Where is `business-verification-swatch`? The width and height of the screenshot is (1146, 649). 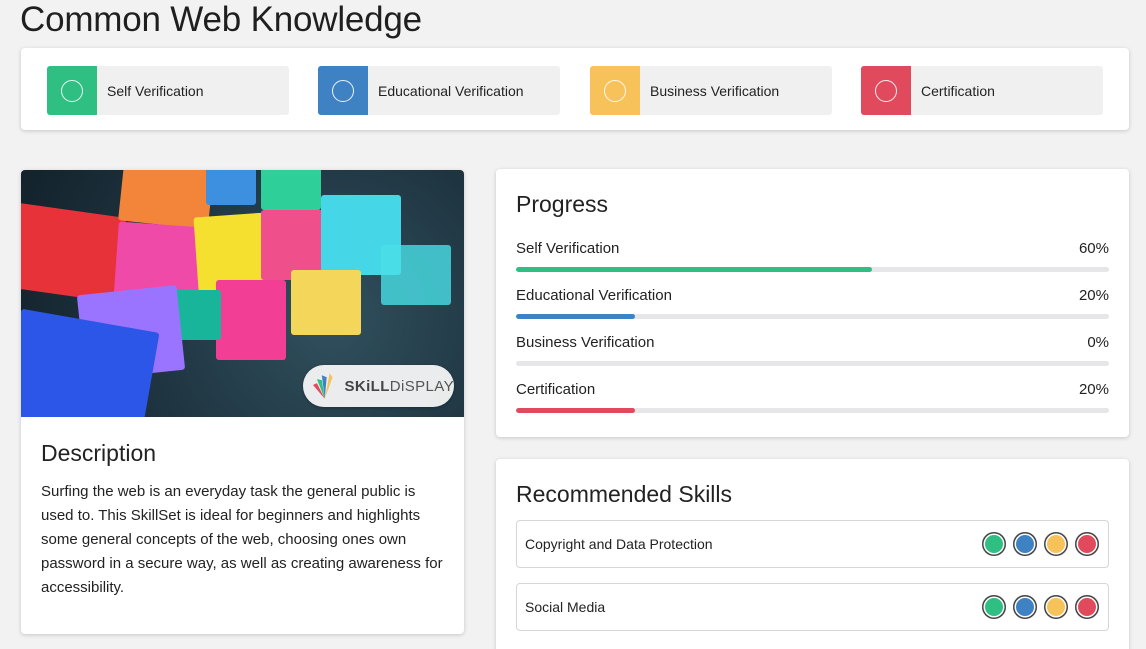 business-verification-swatch is located at coordinates (615, 90).